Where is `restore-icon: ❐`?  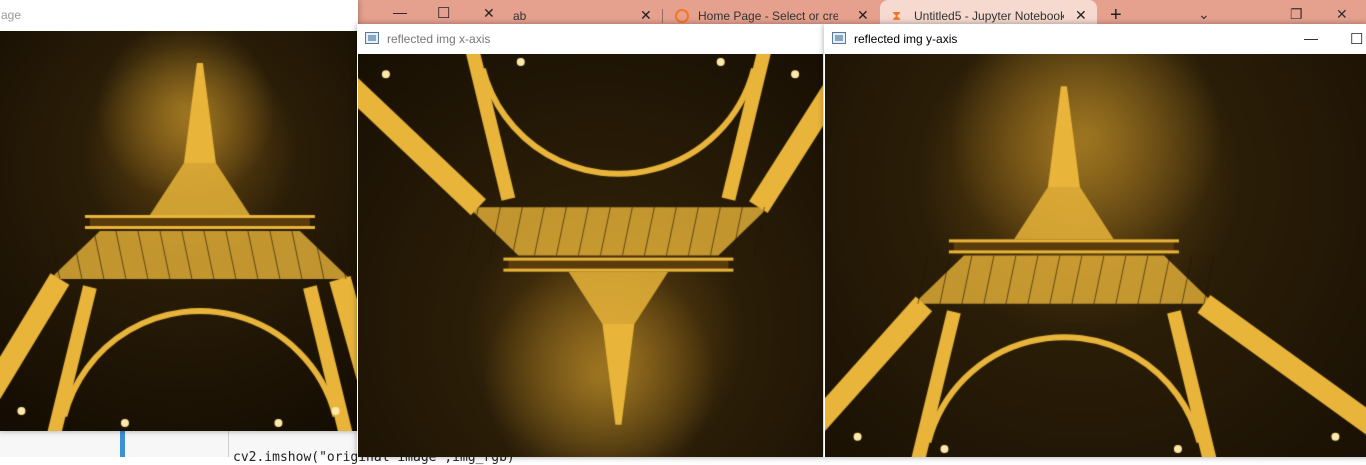
restore-icon: ❐ is located at coordinates (1296, 14).